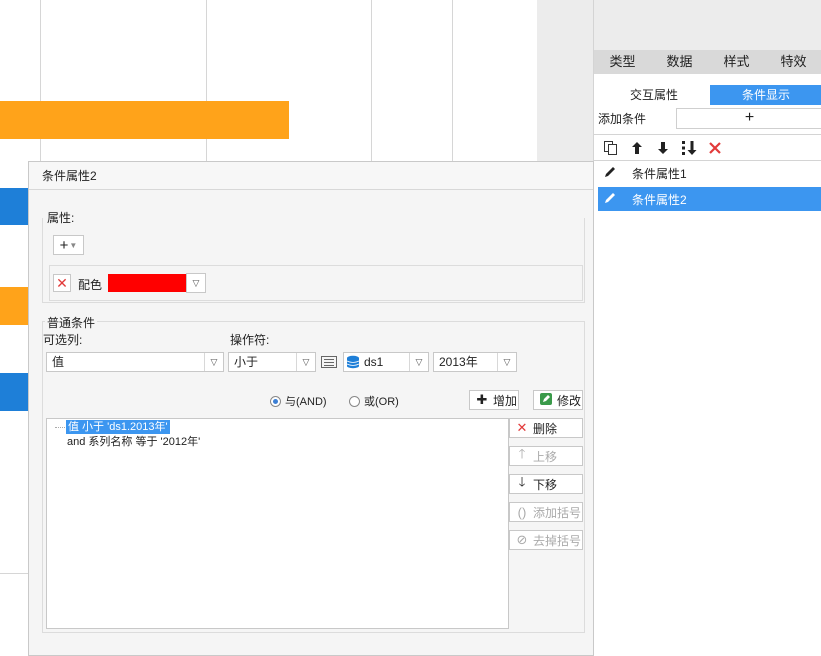  What do you see at coordinates (62, 283) in the screenshot?
I see `remove-attribute-button: ✕` at bounding box center [62, 283].